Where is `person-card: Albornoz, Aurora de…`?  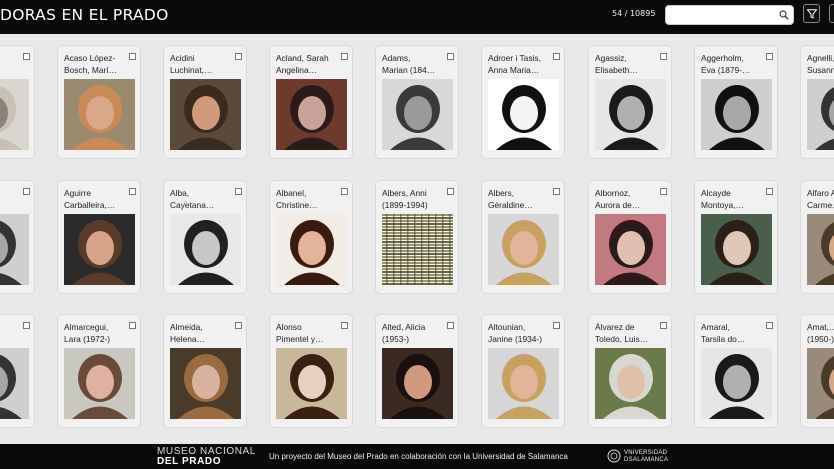
person-card: Albornoz, Aurora de… is located at coordinates (630, 237).